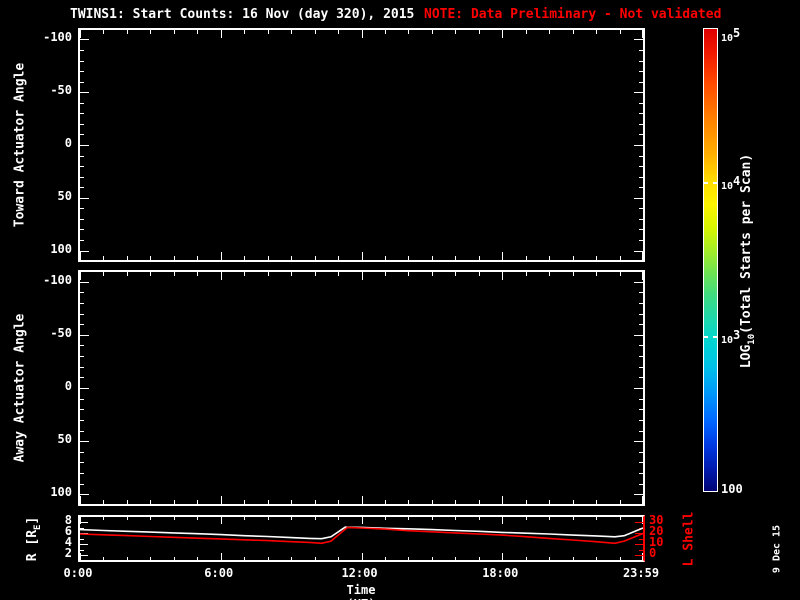 The width and height of the screenshot is (800, 600). Describe the element at coordinates (732, 489) in the screenshot. I see `colorbar-tick-label: 100` at that location.